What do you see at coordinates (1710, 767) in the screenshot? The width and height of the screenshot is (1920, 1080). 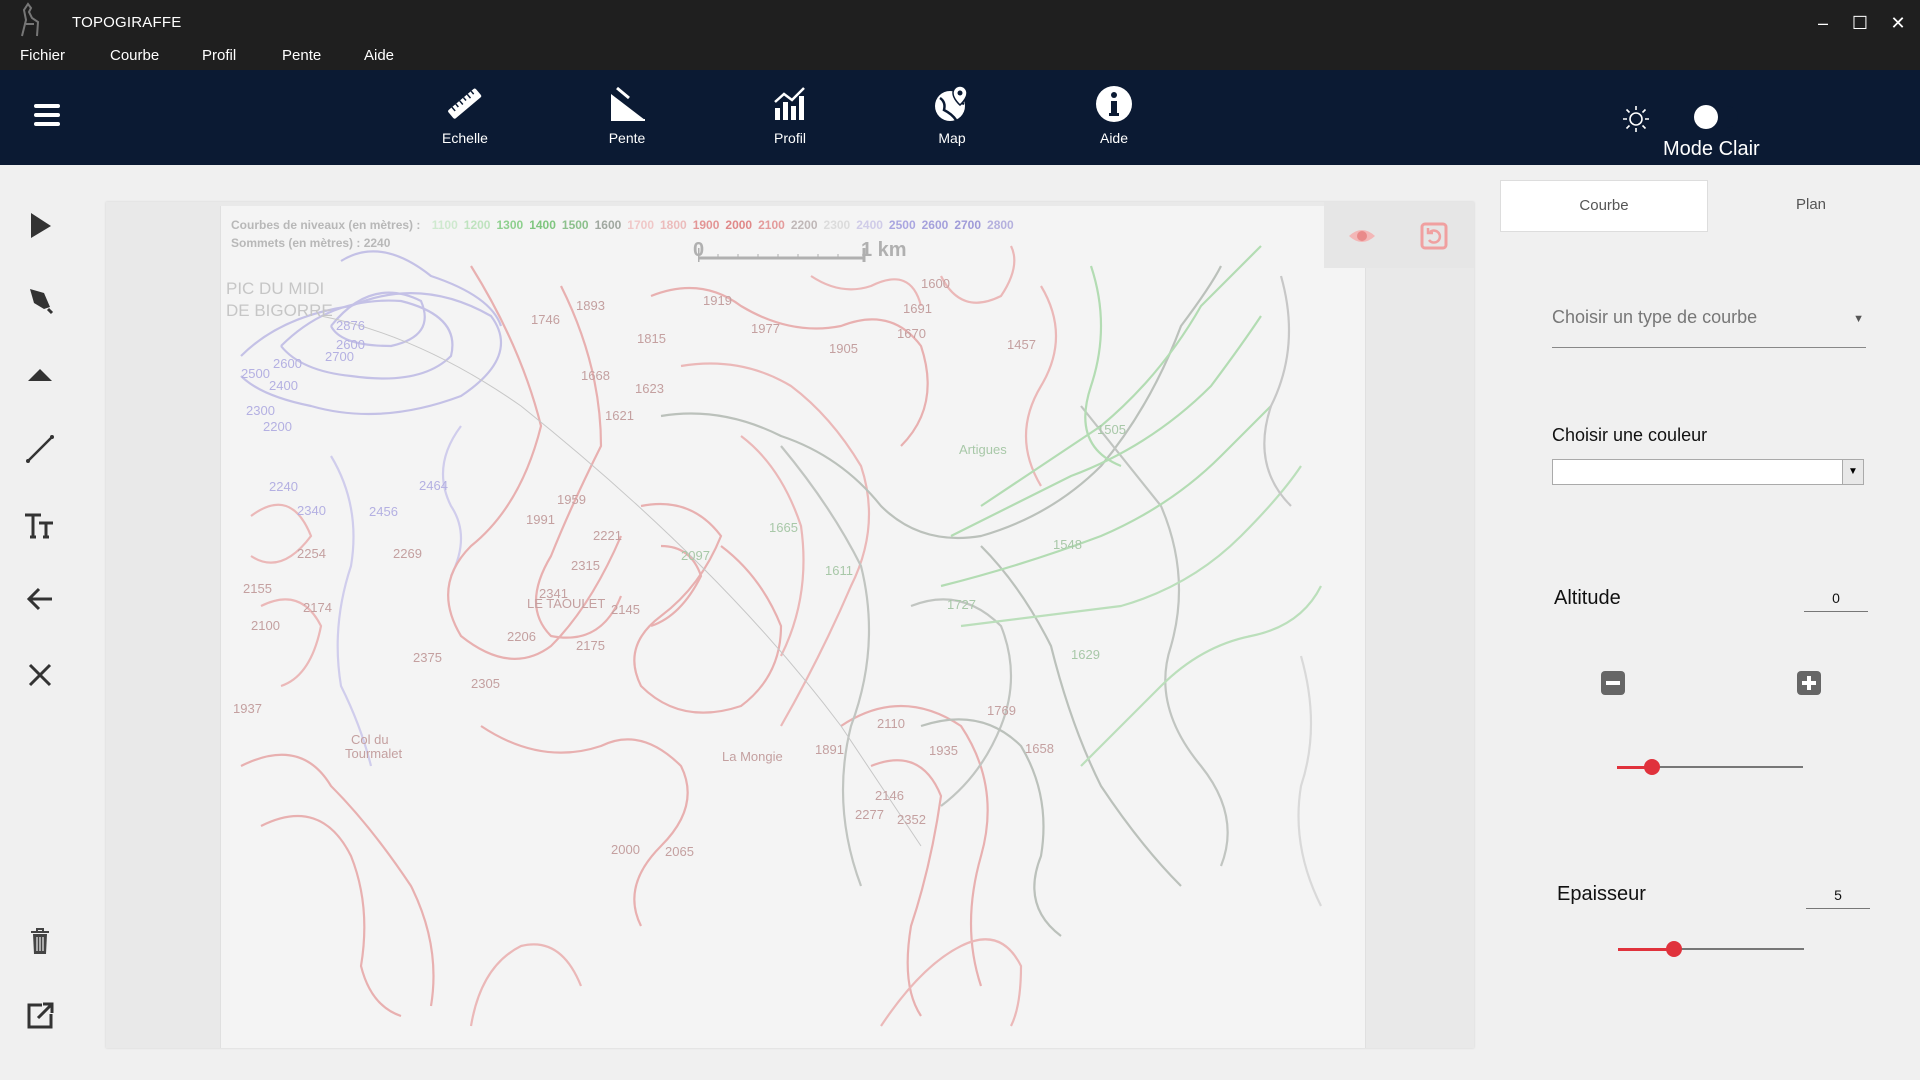 I see `altitude-slider` at bounding box center [1710, 767].